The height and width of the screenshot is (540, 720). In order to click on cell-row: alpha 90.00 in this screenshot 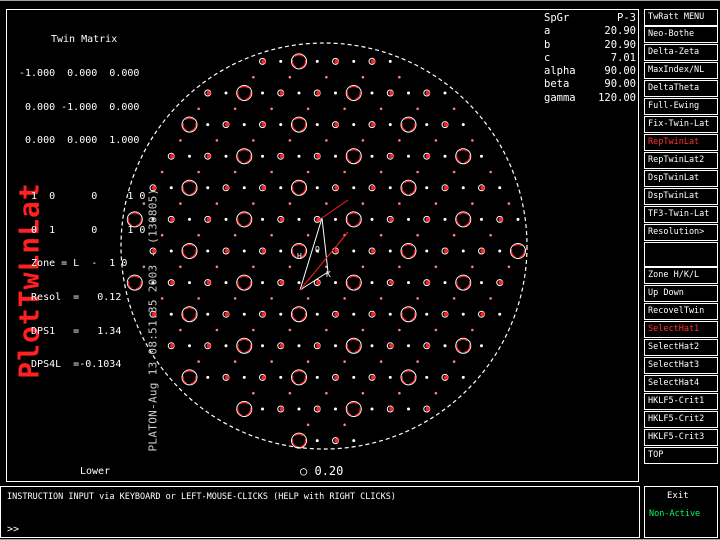, I will do `click(590, 71)`.